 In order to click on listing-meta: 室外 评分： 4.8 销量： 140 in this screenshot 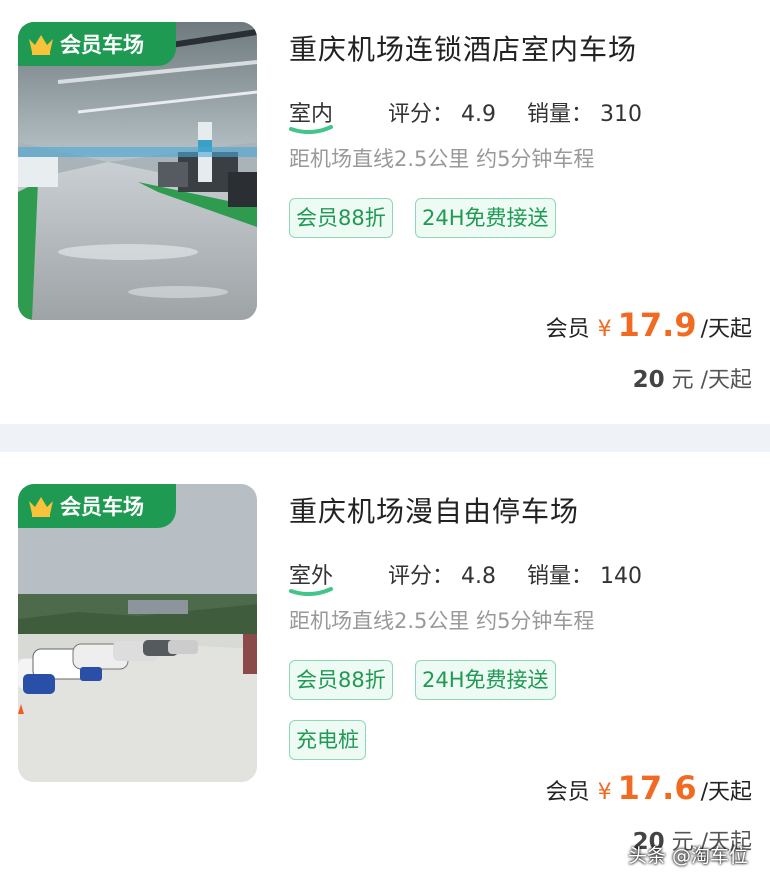, I will do `click(477, 577)`.